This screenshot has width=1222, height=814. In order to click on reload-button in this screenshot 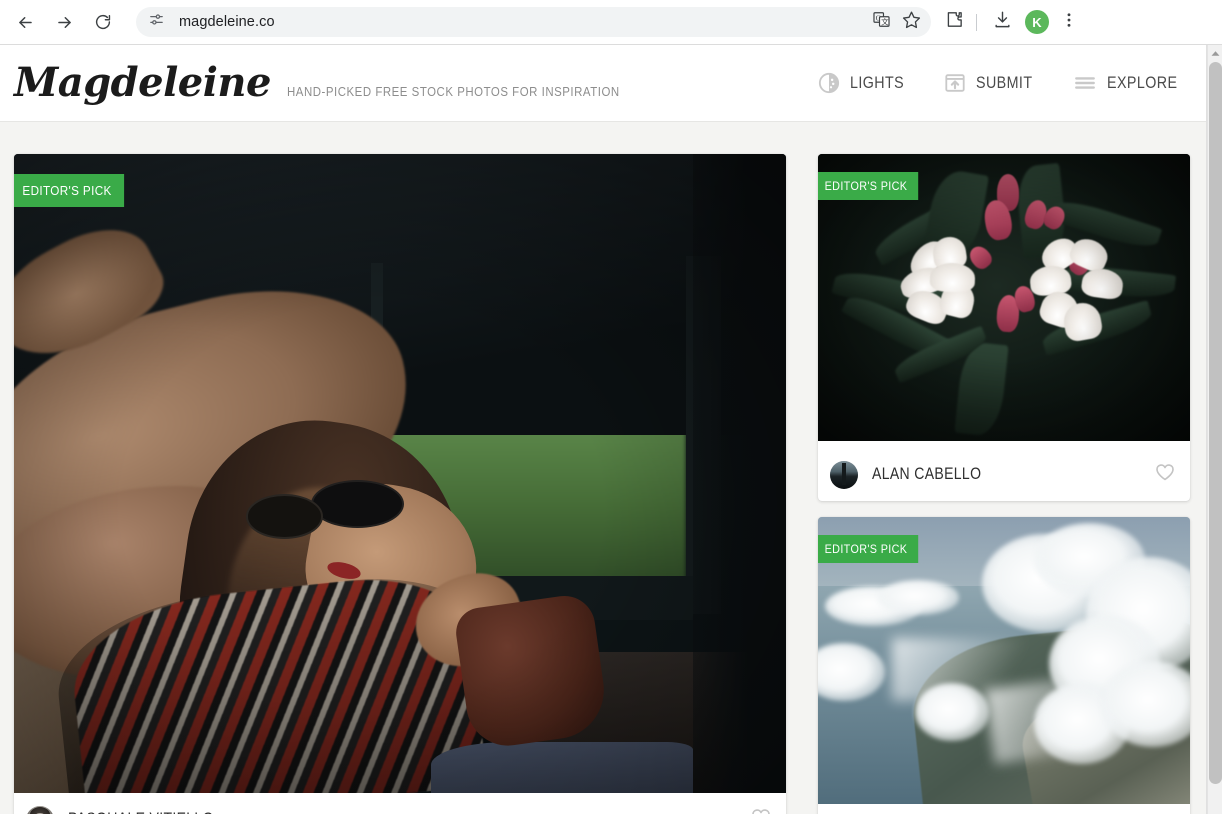, I will do `click(103, 22)`.